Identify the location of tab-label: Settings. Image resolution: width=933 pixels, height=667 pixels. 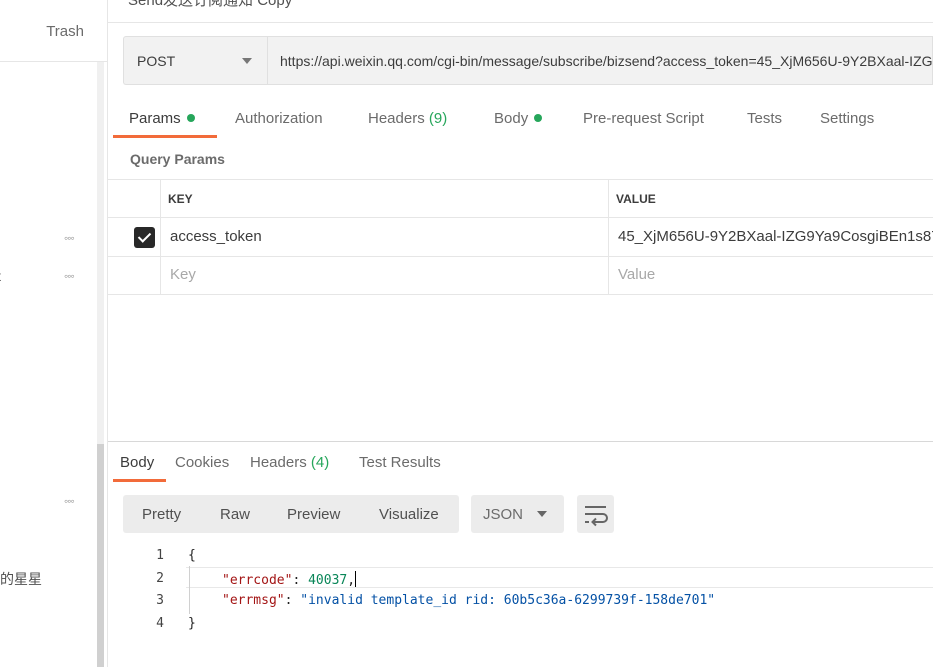
(847, 118).